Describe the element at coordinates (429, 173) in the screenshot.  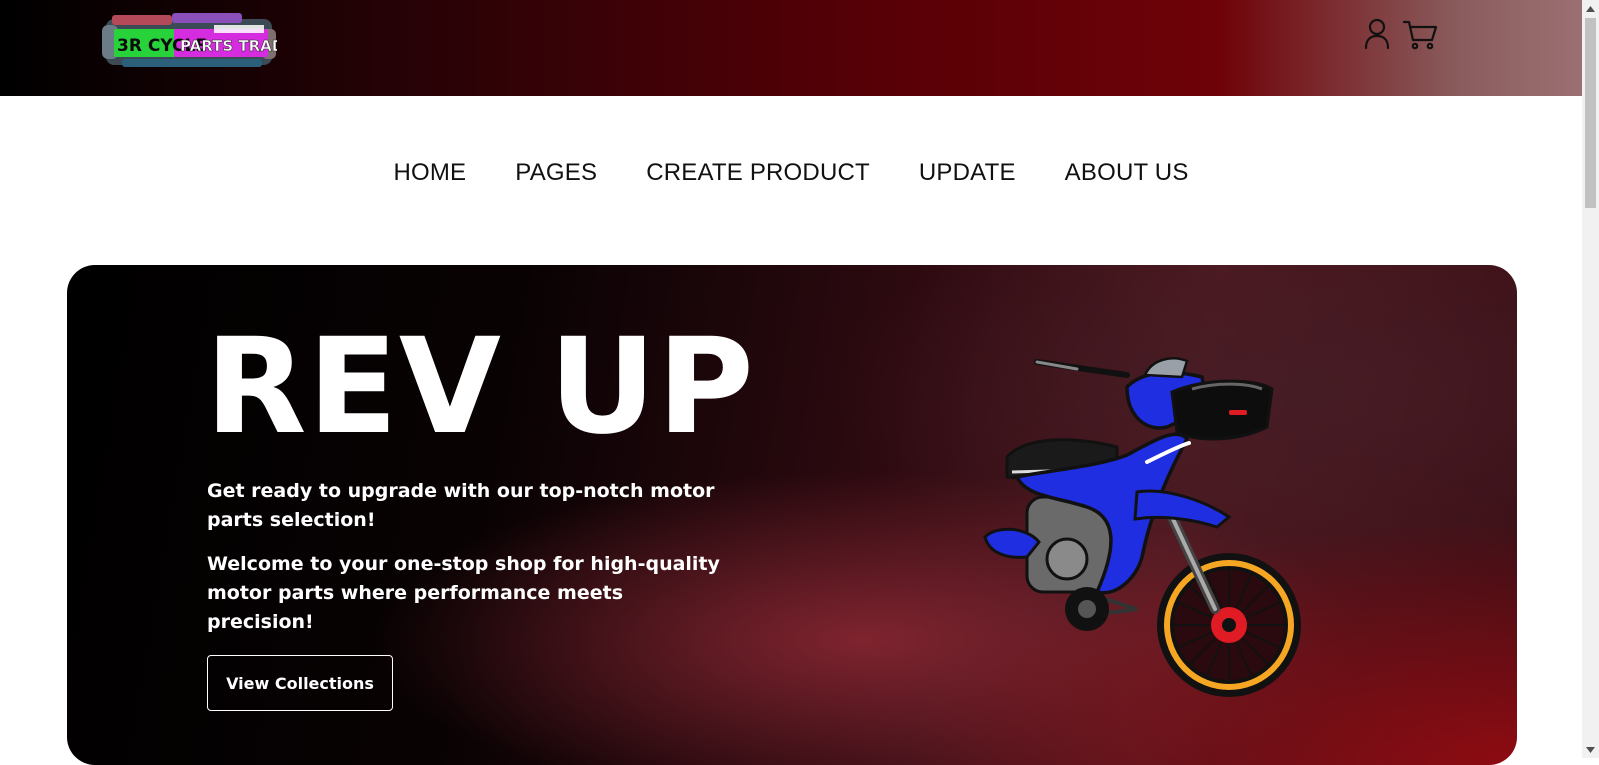
I see `nav-item-home: HOME` at that location.